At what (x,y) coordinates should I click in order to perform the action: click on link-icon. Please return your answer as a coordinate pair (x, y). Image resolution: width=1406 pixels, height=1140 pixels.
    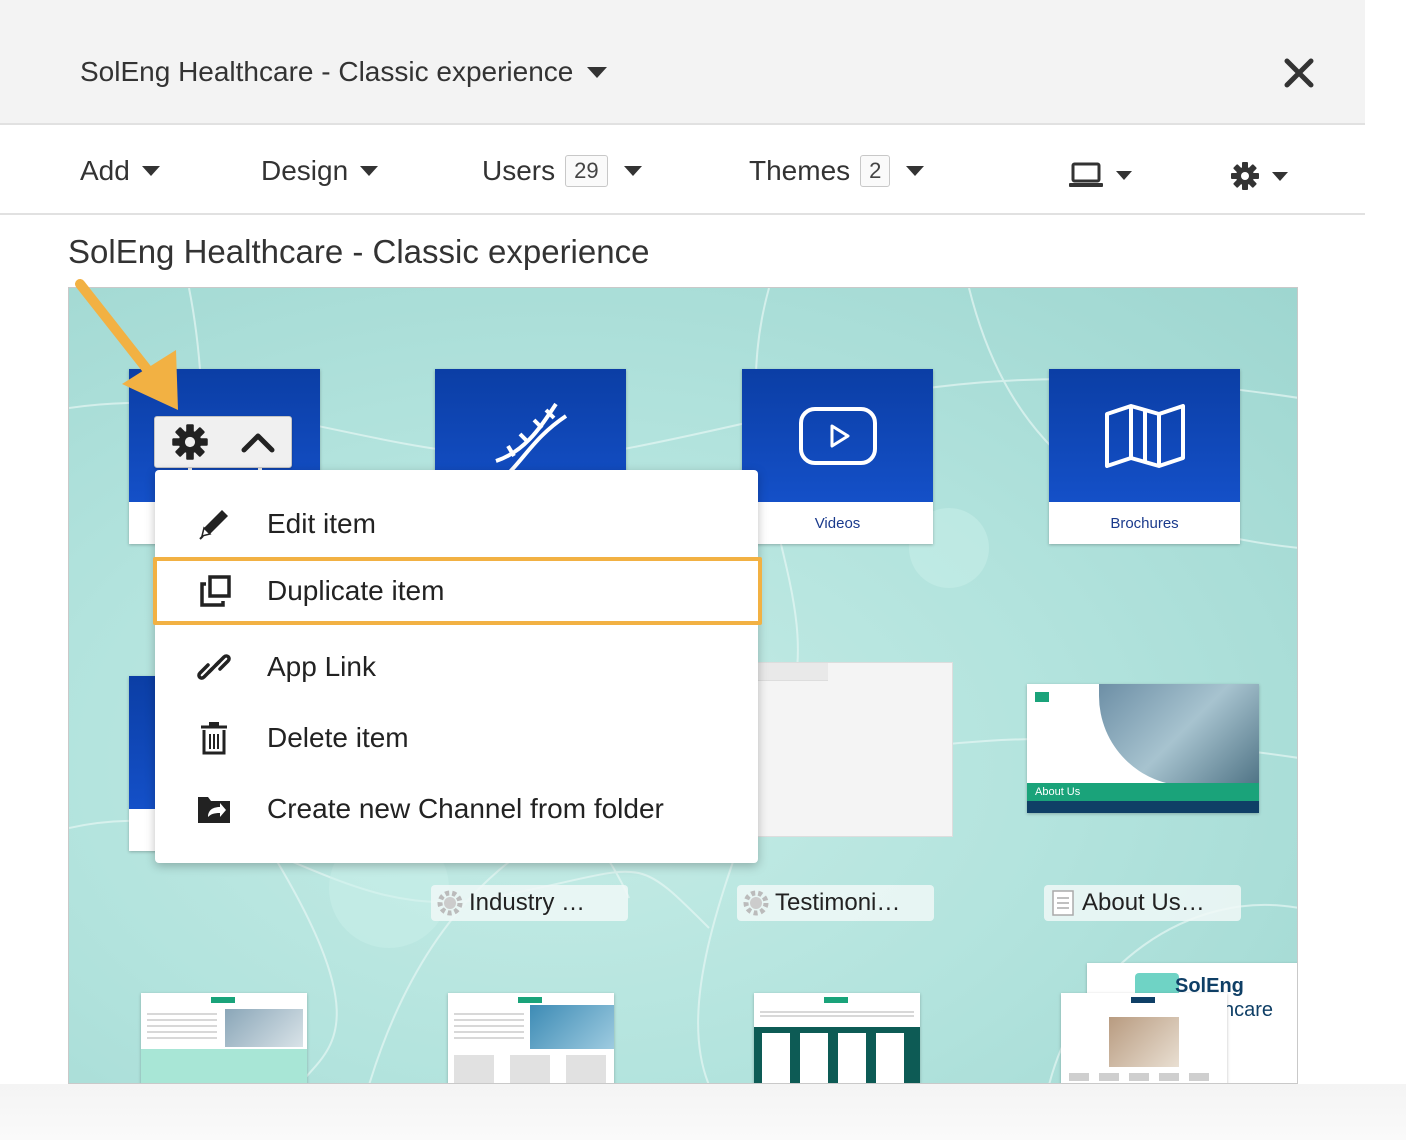
    Looking at the image, I should click on (214, 667).